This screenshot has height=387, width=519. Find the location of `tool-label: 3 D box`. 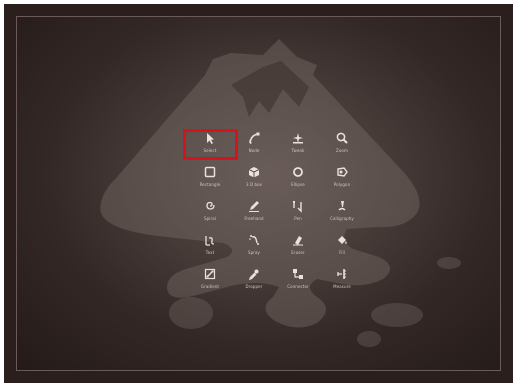

tool-label: 3 D box is located at coordinates (254, 184).